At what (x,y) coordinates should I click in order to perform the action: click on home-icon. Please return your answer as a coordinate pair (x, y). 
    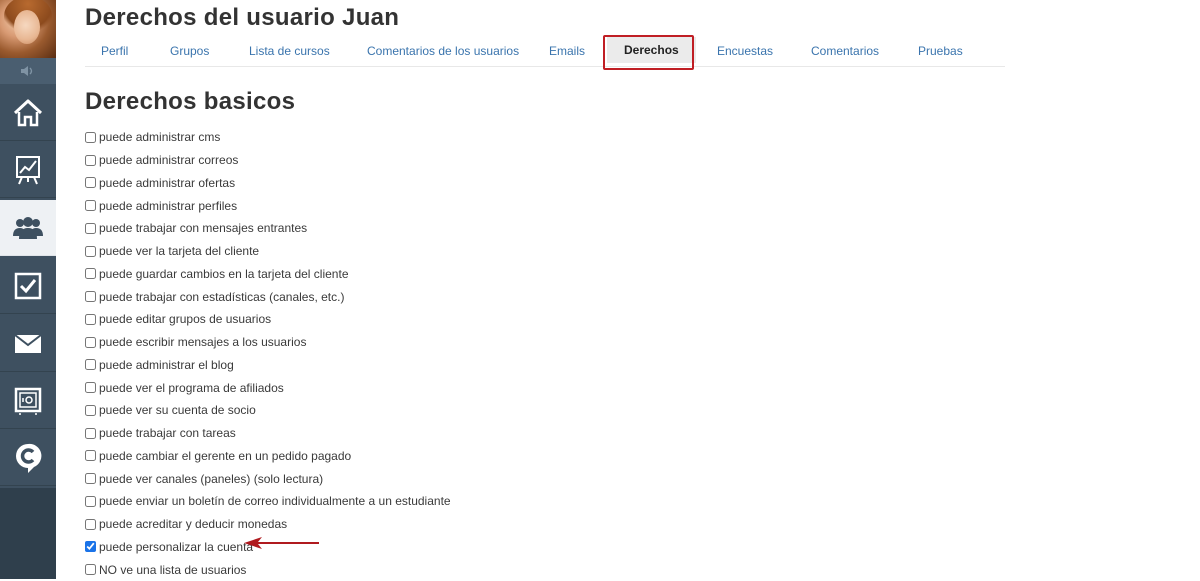
    Looking at the image, I should click on (28, 112).